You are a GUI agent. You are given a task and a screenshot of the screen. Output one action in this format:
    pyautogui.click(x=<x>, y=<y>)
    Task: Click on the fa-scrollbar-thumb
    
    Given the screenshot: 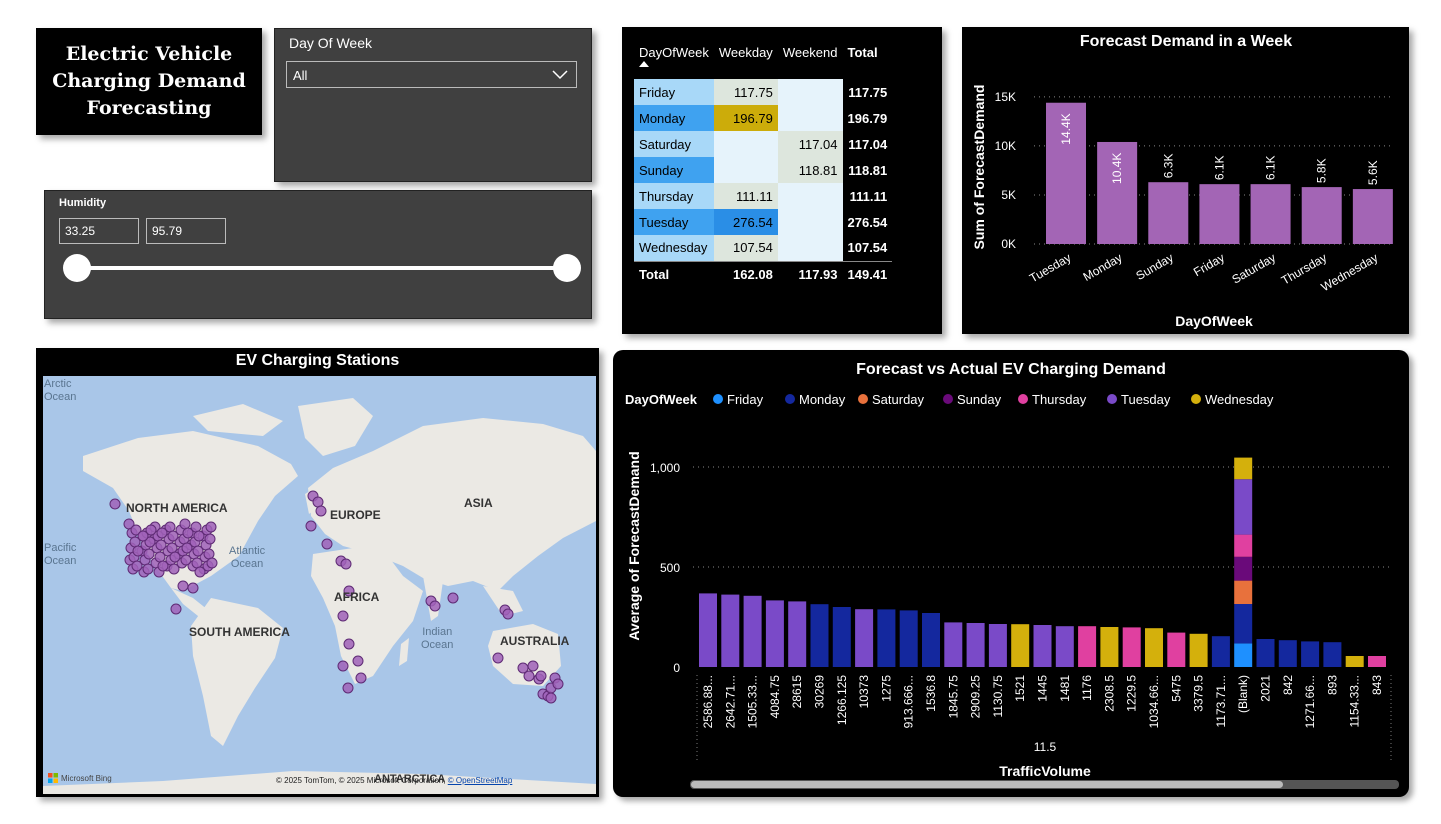 What is the action you would take?
    pyautogui.click(x=987, y=784)
    